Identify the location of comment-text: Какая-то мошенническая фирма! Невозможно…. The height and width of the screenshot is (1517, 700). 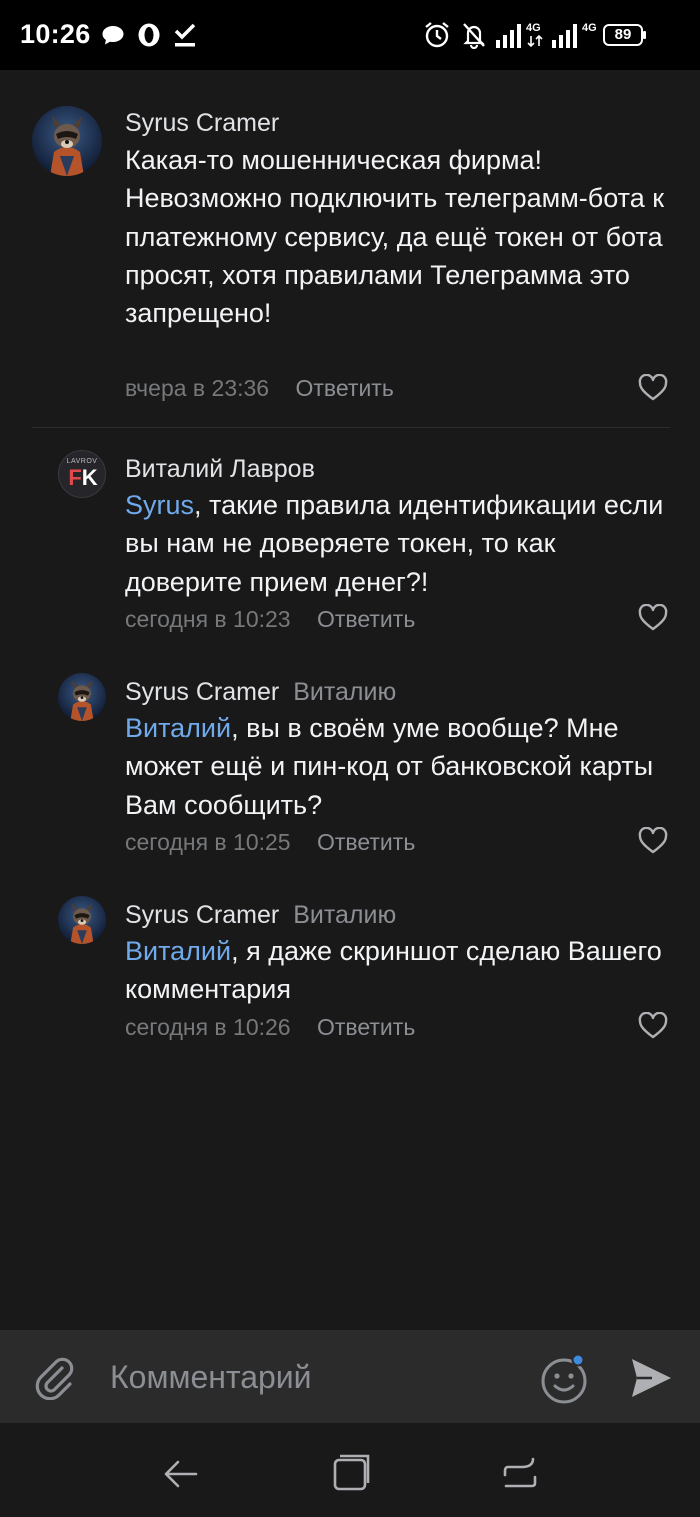
(400, 236).